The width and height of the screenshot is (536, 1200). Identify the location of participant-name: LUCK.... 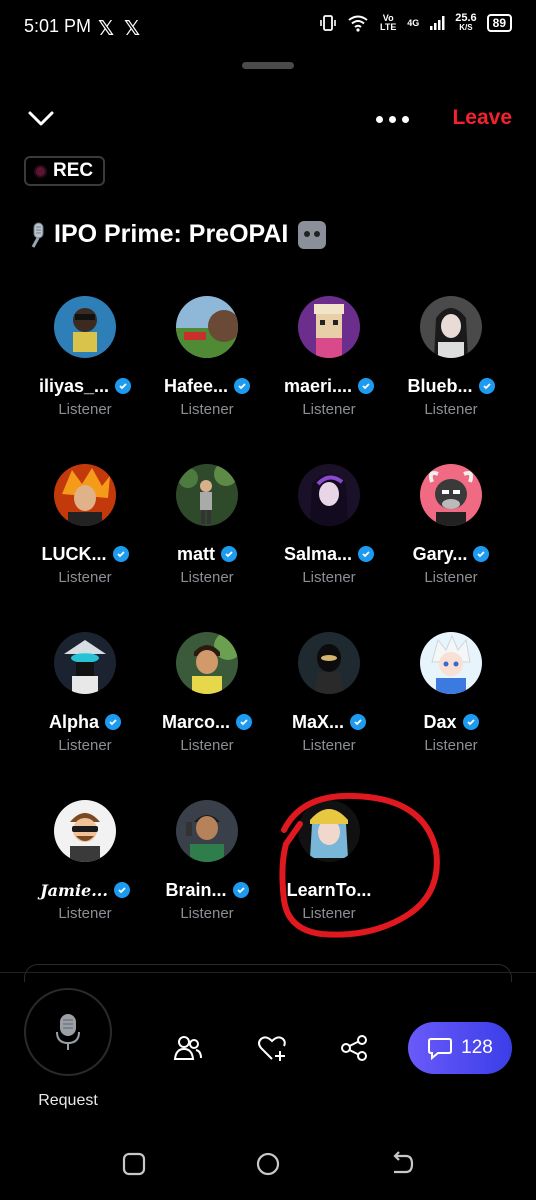
(74, 553).